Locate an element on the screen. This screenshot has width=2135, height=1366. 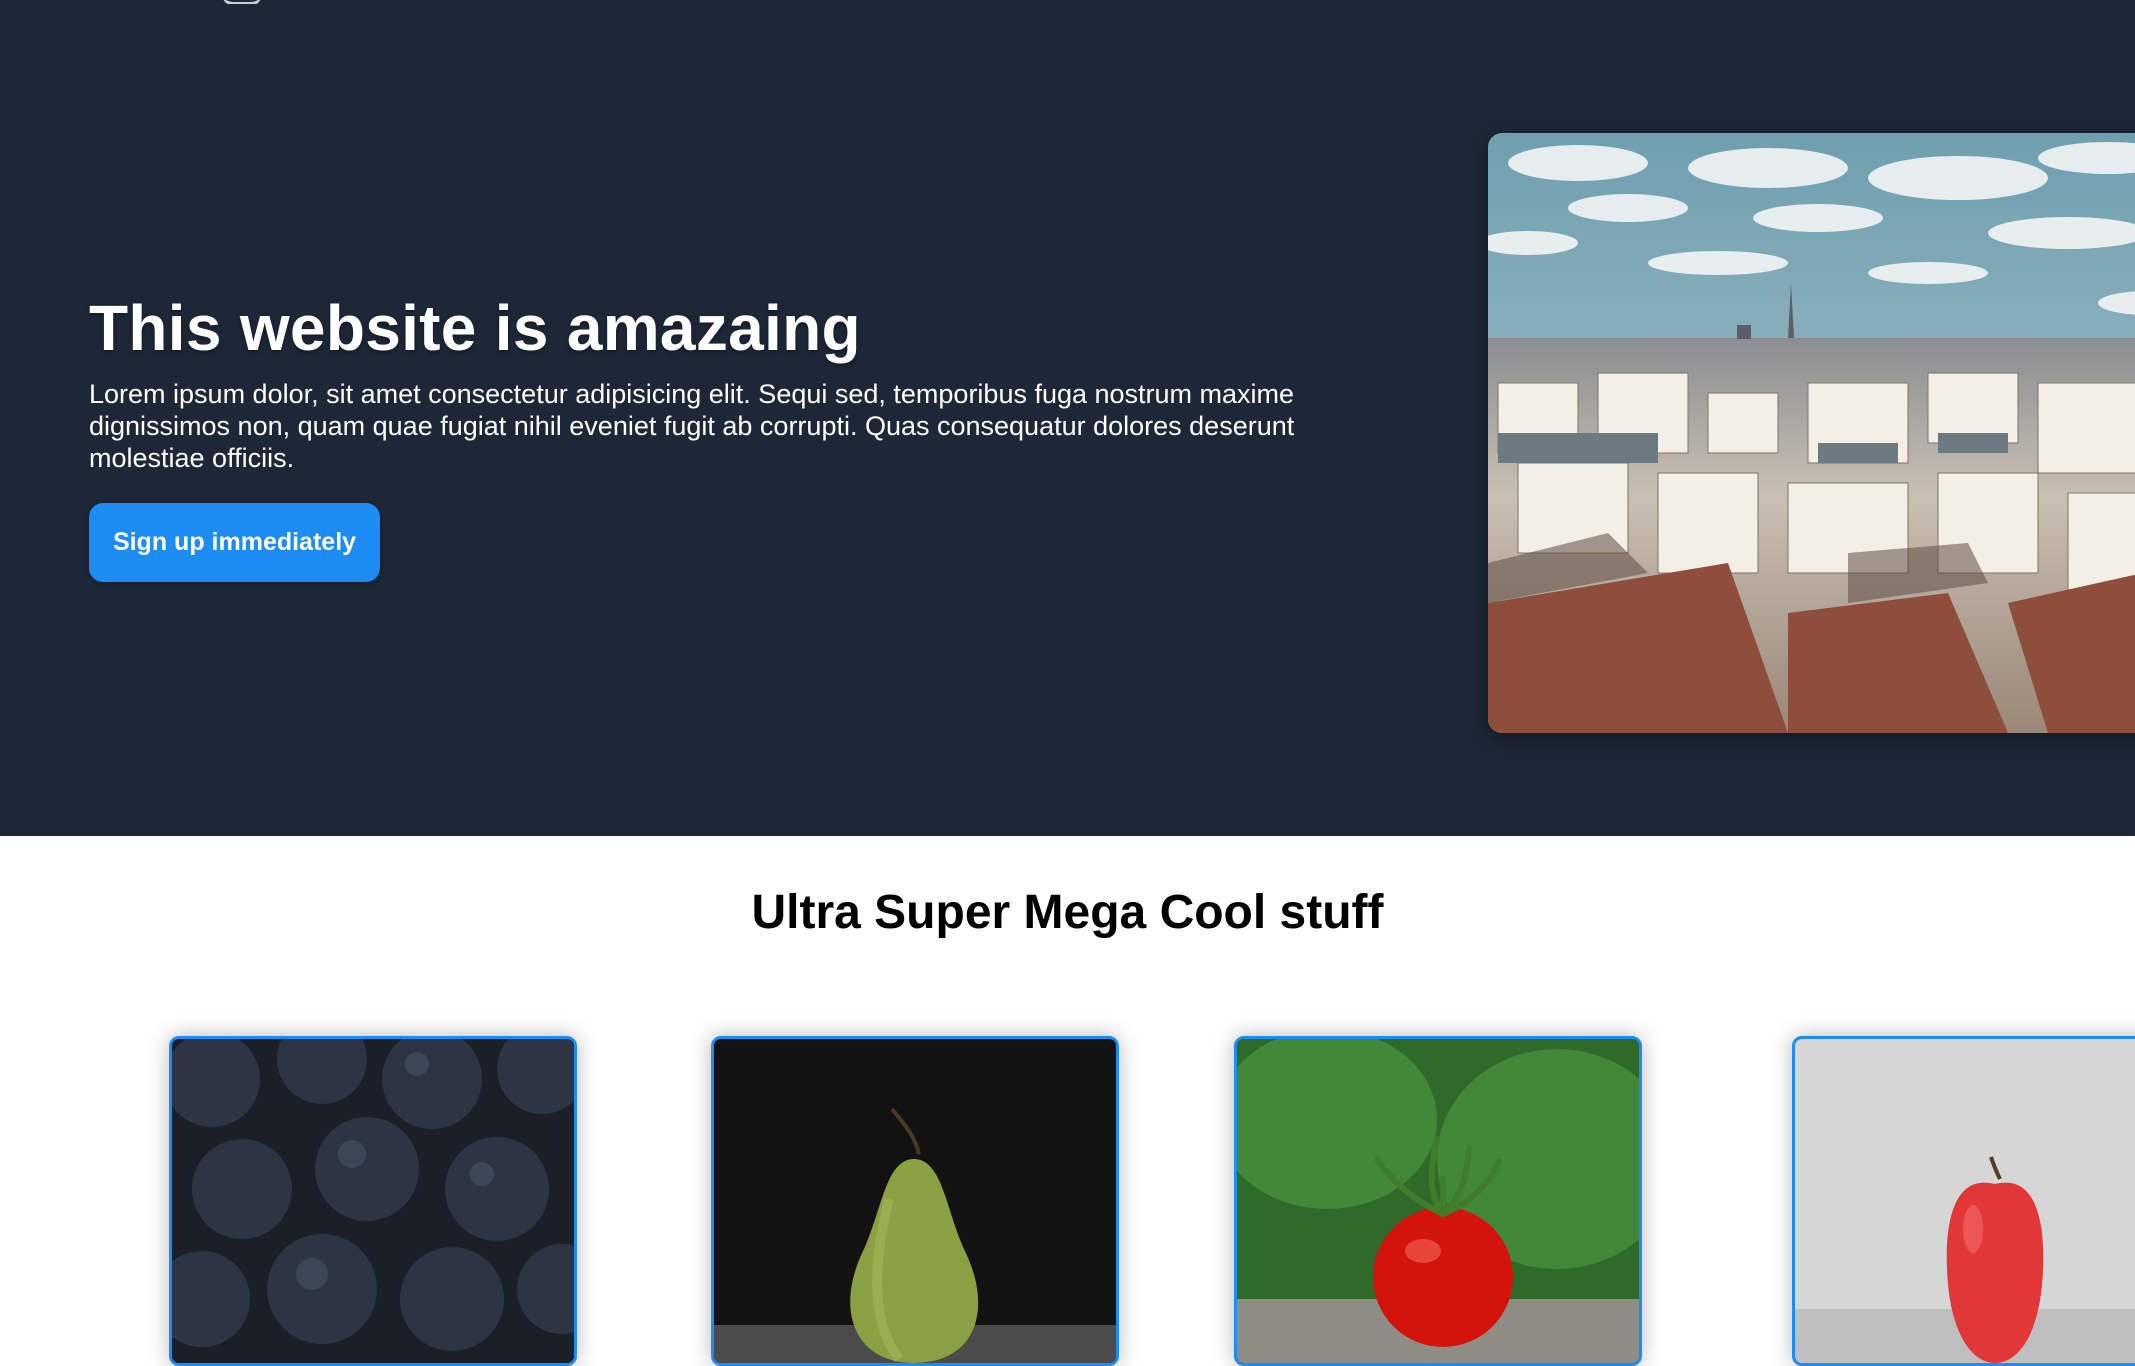
product-card-blueberries is located at coordinates (373, 1201).